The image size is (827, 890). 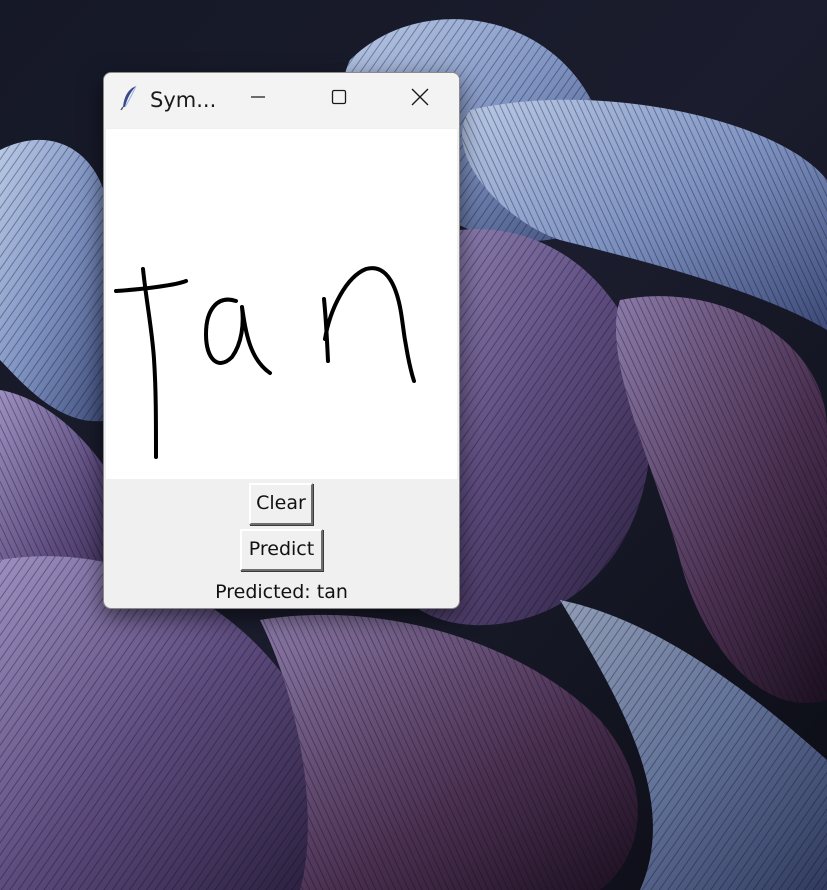 I want to click on maximize-icon, so click(x=339, y=97).